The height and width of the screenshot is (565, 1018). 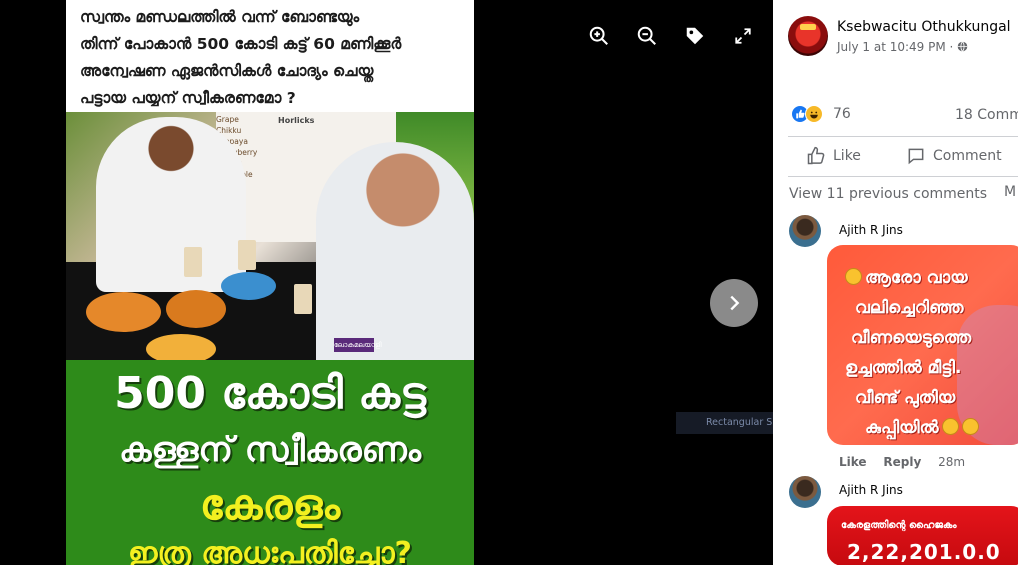 I want to click on comment-image-line: ആരോ വായ, so click(x=916, y=278).